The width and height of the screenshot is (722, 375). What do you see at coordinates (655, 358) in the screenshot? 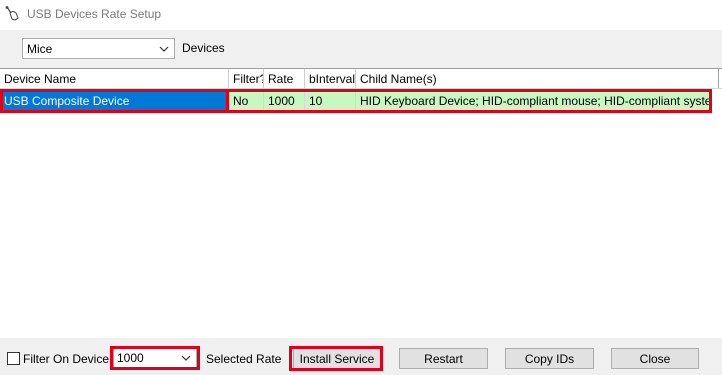
I see `close-button: Close` at bounding box center [655, 358].